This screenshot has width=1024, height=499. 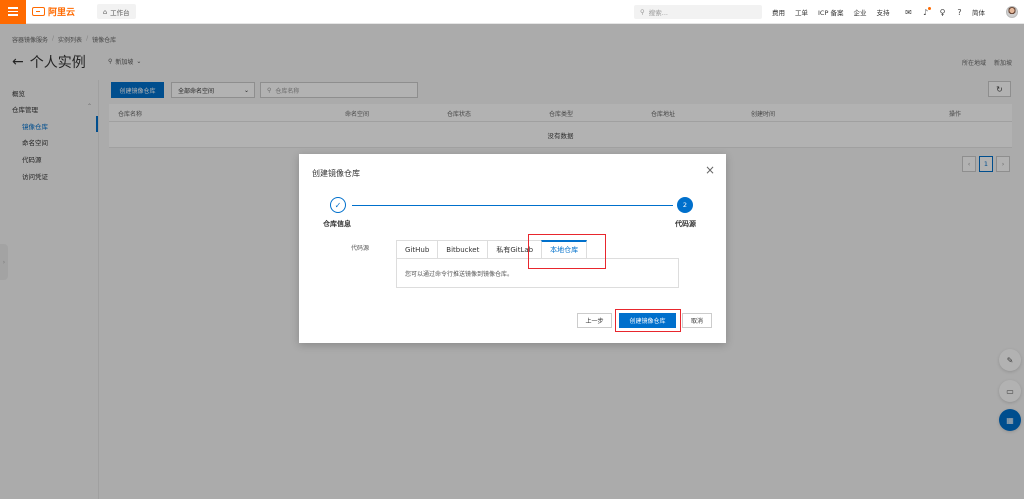 What do you see at coordinates (337, 224) in the screenshot?
I see `step-1-label: 仓库信息` at bounding box center [337, 224].